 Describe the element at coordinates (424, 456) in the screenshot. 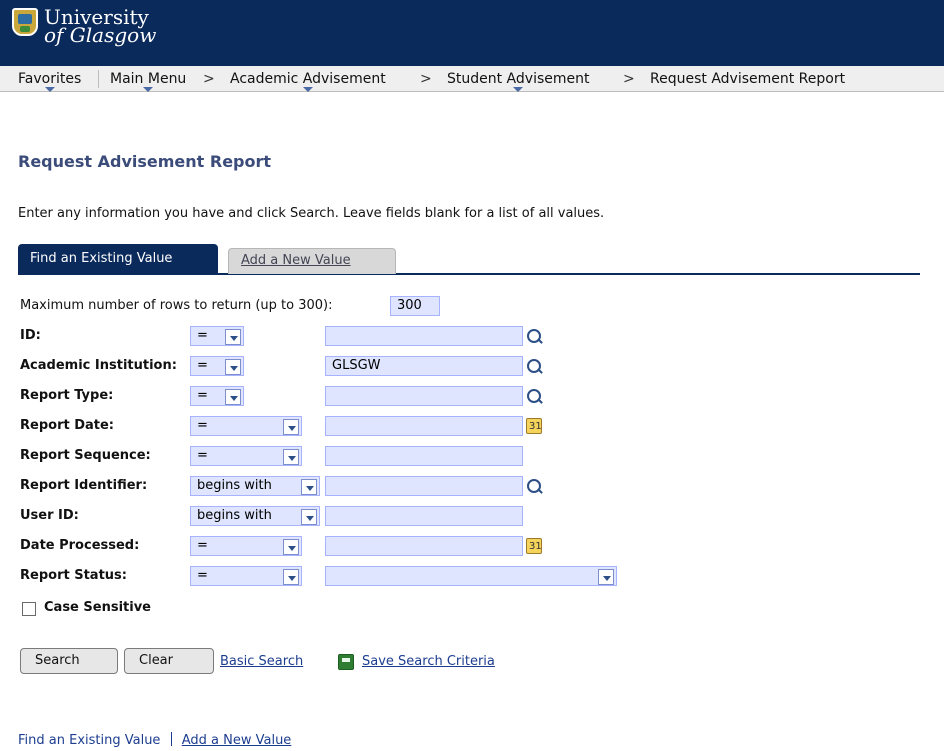

I see `report-sequence-input` at that location.